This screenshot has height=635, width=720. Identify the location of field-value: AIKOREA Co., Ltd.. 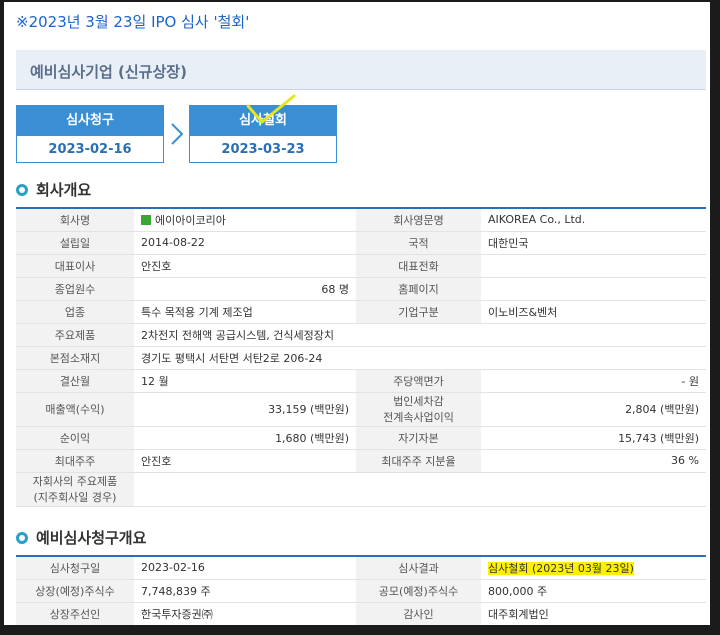
(593, 219).